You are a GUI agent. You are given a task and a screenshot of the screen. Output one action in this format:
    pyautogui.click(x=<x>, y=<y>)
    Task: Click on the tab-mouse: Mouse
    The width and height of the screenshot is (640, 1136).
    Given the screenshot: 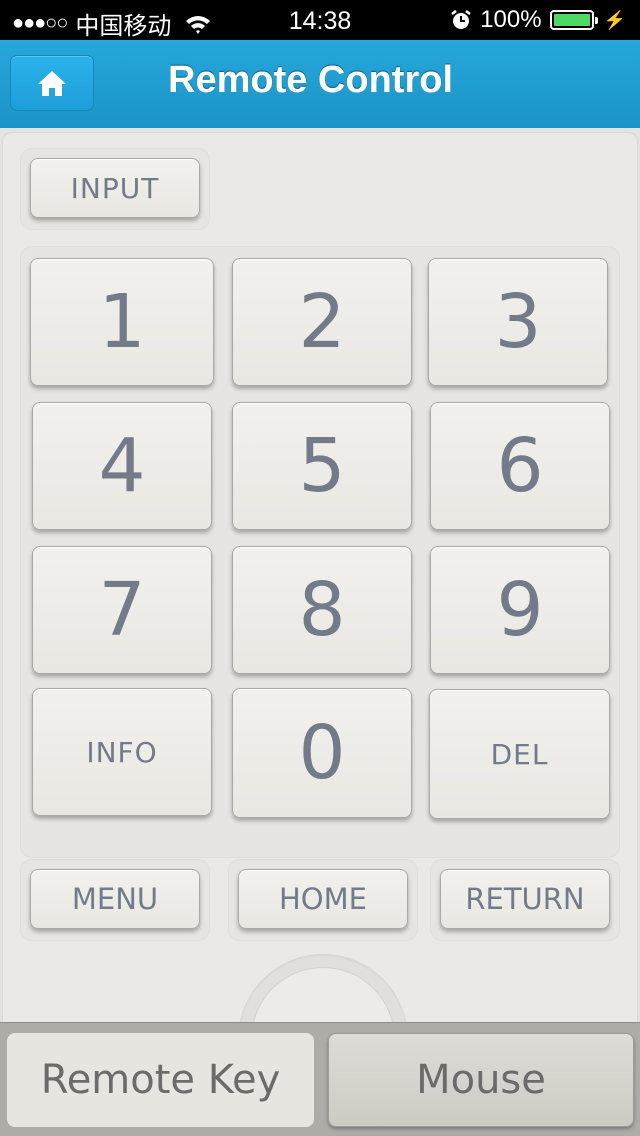 What is the action you would take?
    pyautogui.click(x=481, y=1080)
    